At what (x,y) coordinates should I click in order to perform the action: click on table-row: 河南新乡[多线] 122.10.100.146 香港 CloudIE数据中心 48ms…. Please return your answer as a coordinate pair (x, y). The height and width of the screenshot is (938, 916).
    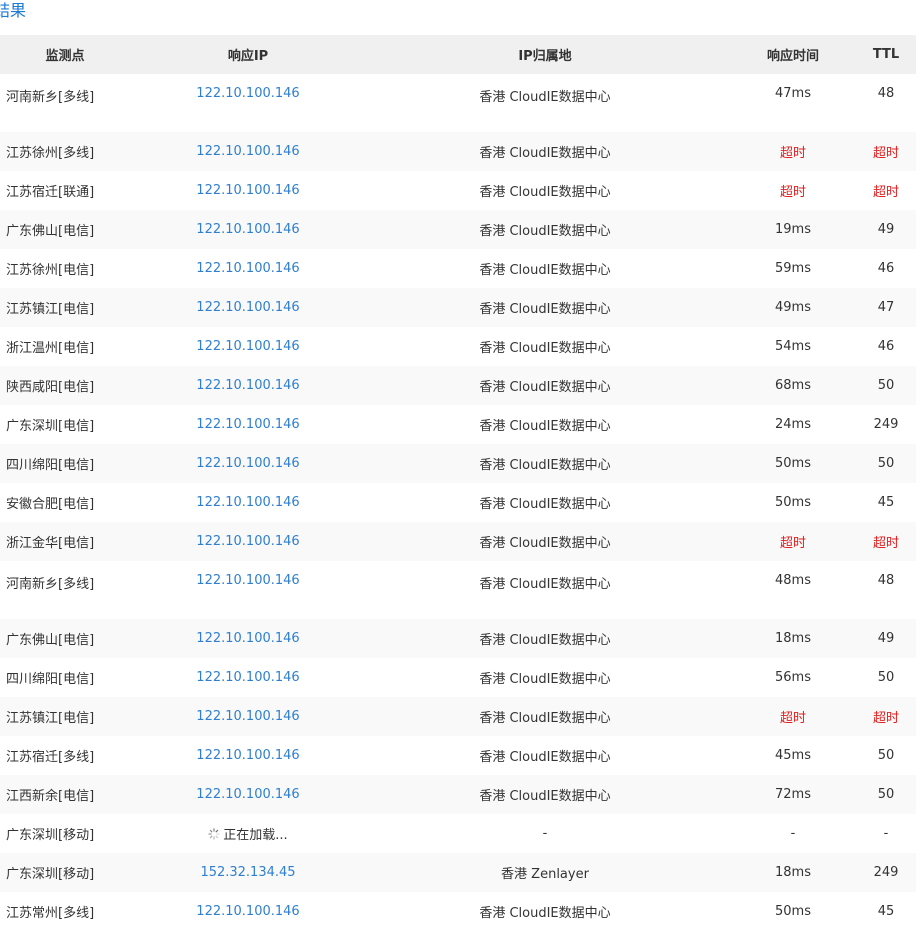
    Looking at the image, I should click on (458, 590).